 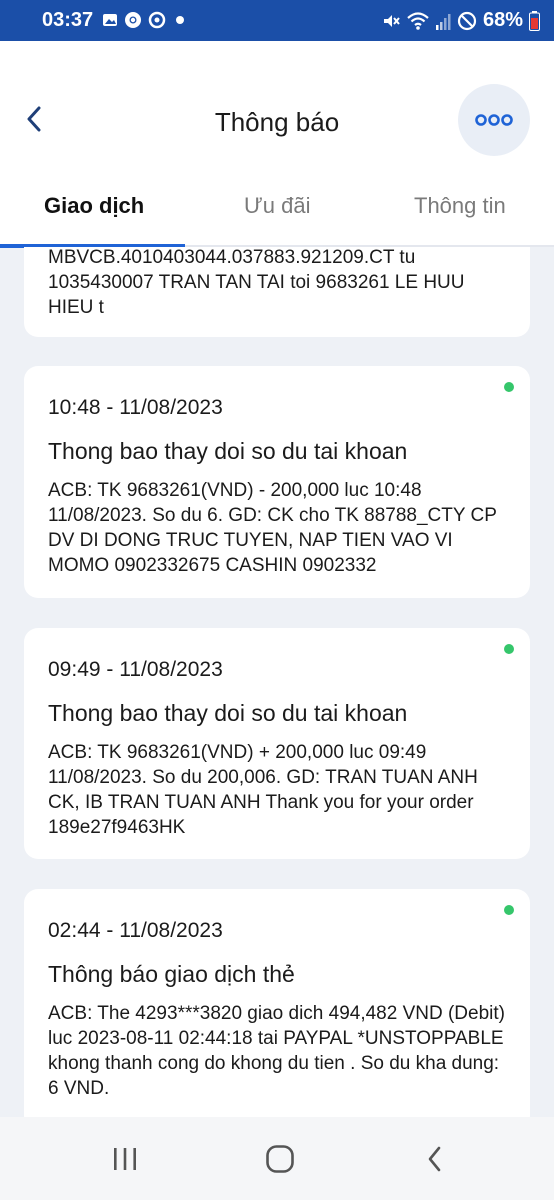 I want to click on recent-apps-button, so click(x=125, y=1159).